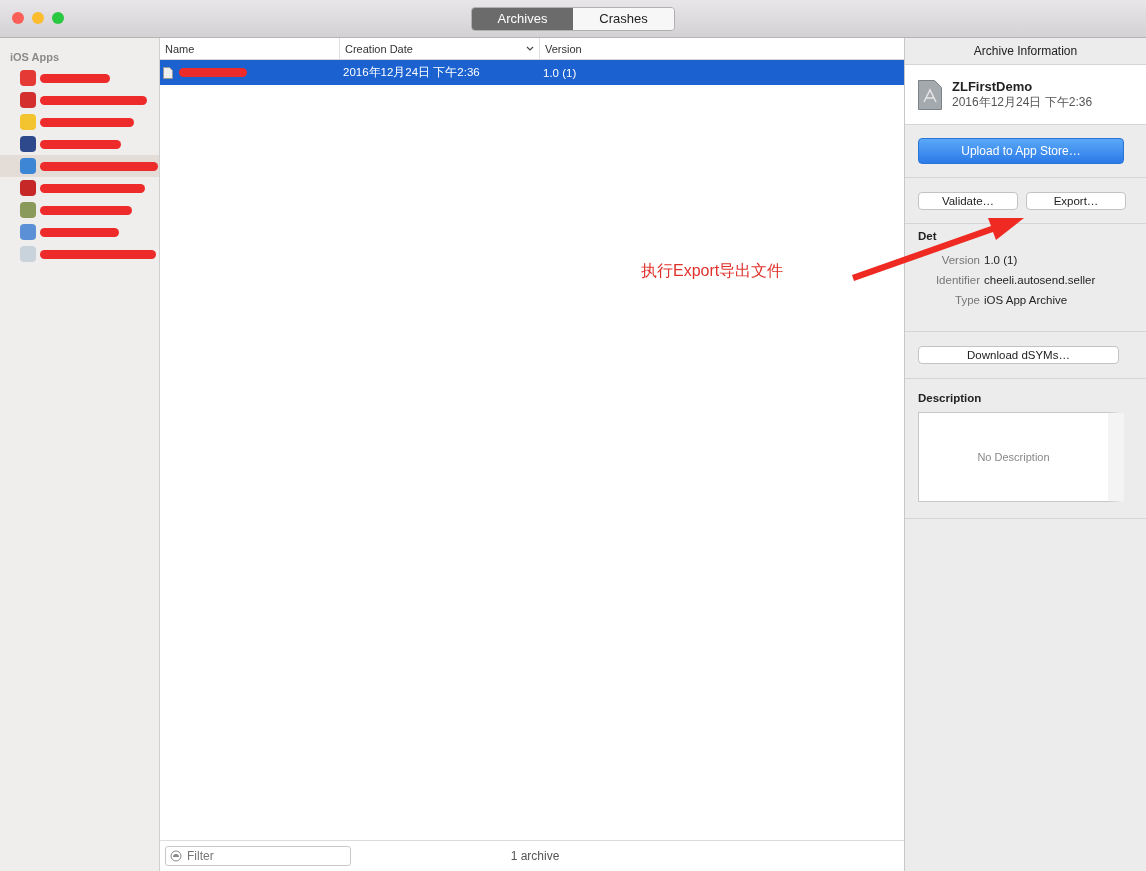  Describe the element at coordinates (1040, 280) in the screenshot. I see `detail-value: cheeli.autosend.seller` at that location.